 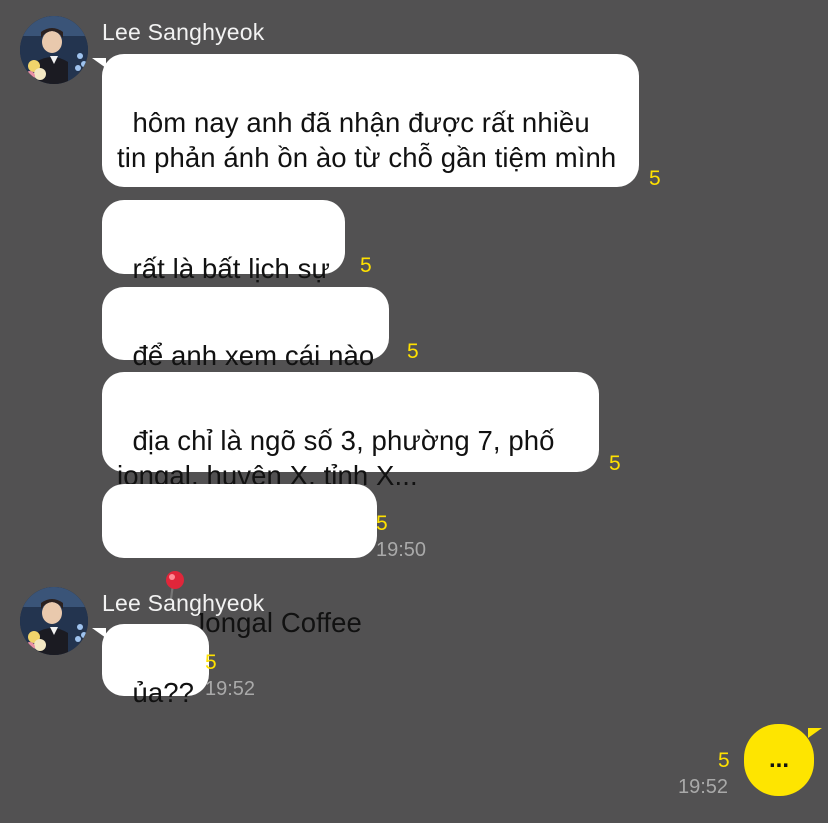 I want to click on message-timestamp: 19:50, so click(x=401, y=550).